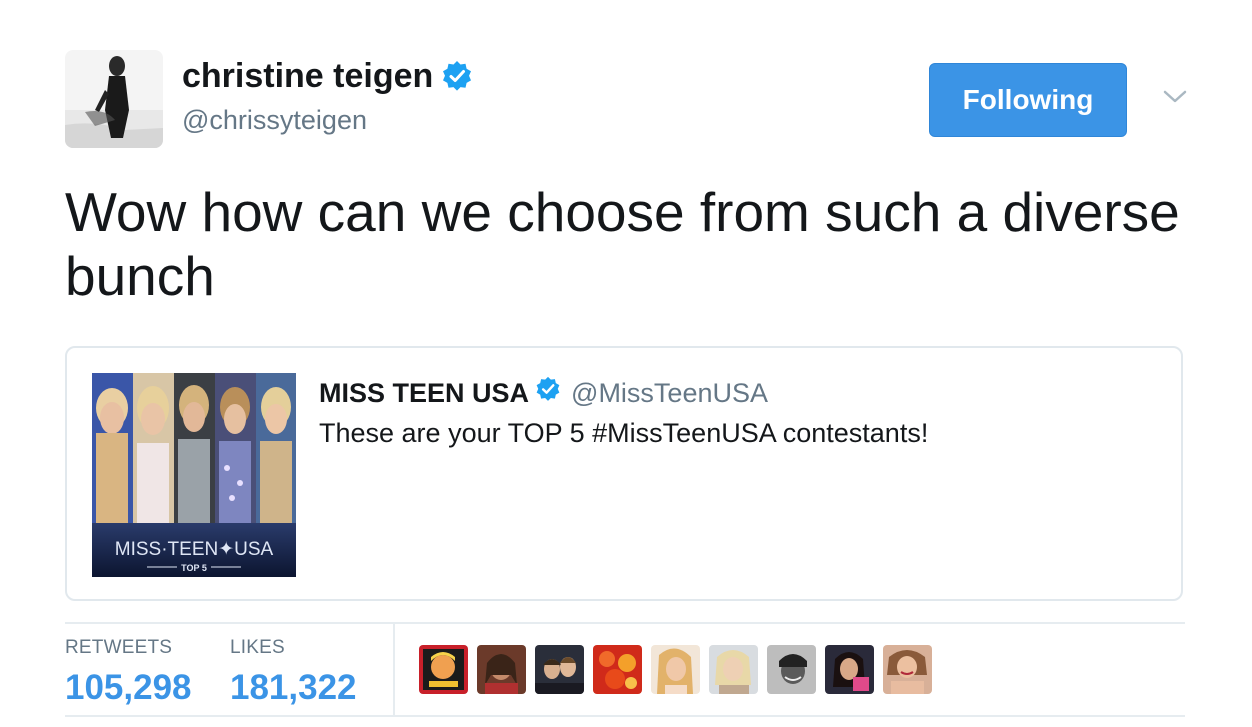  I want to click on quoted-verified-badge-icon, so click(548, 392).